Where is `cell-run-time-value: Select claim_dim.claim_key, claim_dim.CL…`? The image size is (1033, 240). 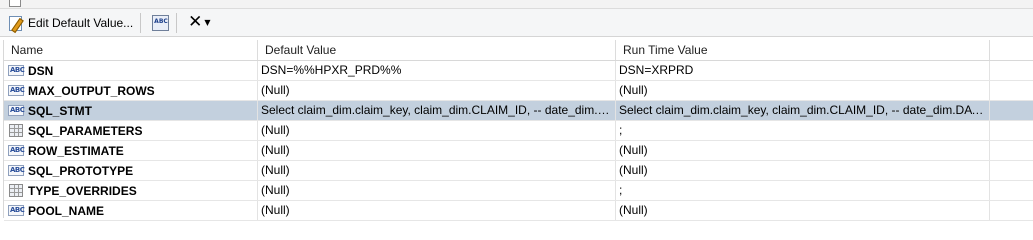 cell-run-time-value: Select claim_dim.claim_key, claim_dim.CL… is located at coordinates (803, 110).